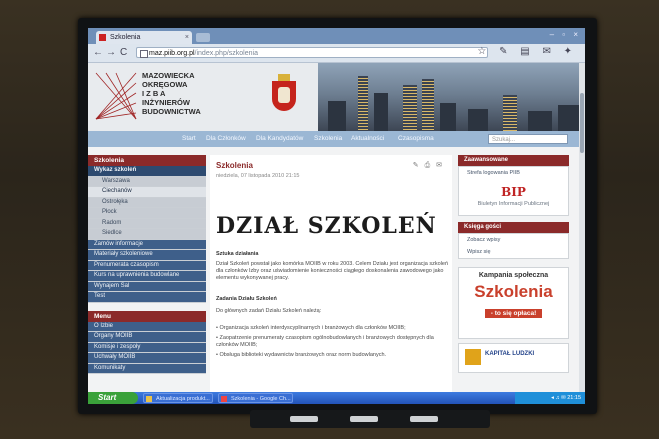 This screenshot has width=659, height=439. Describe the element at coordinates (147, 171) in the screenshot. I see `sidebar-item: Wykaz szkoleń` at that location.